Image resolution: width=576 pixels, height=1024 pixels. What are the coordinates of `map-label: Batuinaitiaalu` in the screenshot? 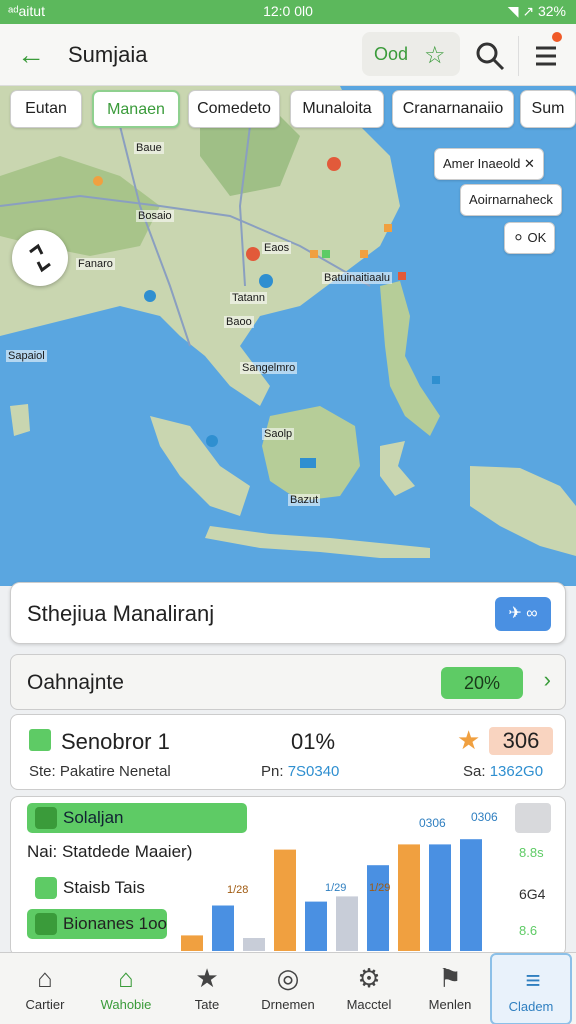 It's located at (357, 278).